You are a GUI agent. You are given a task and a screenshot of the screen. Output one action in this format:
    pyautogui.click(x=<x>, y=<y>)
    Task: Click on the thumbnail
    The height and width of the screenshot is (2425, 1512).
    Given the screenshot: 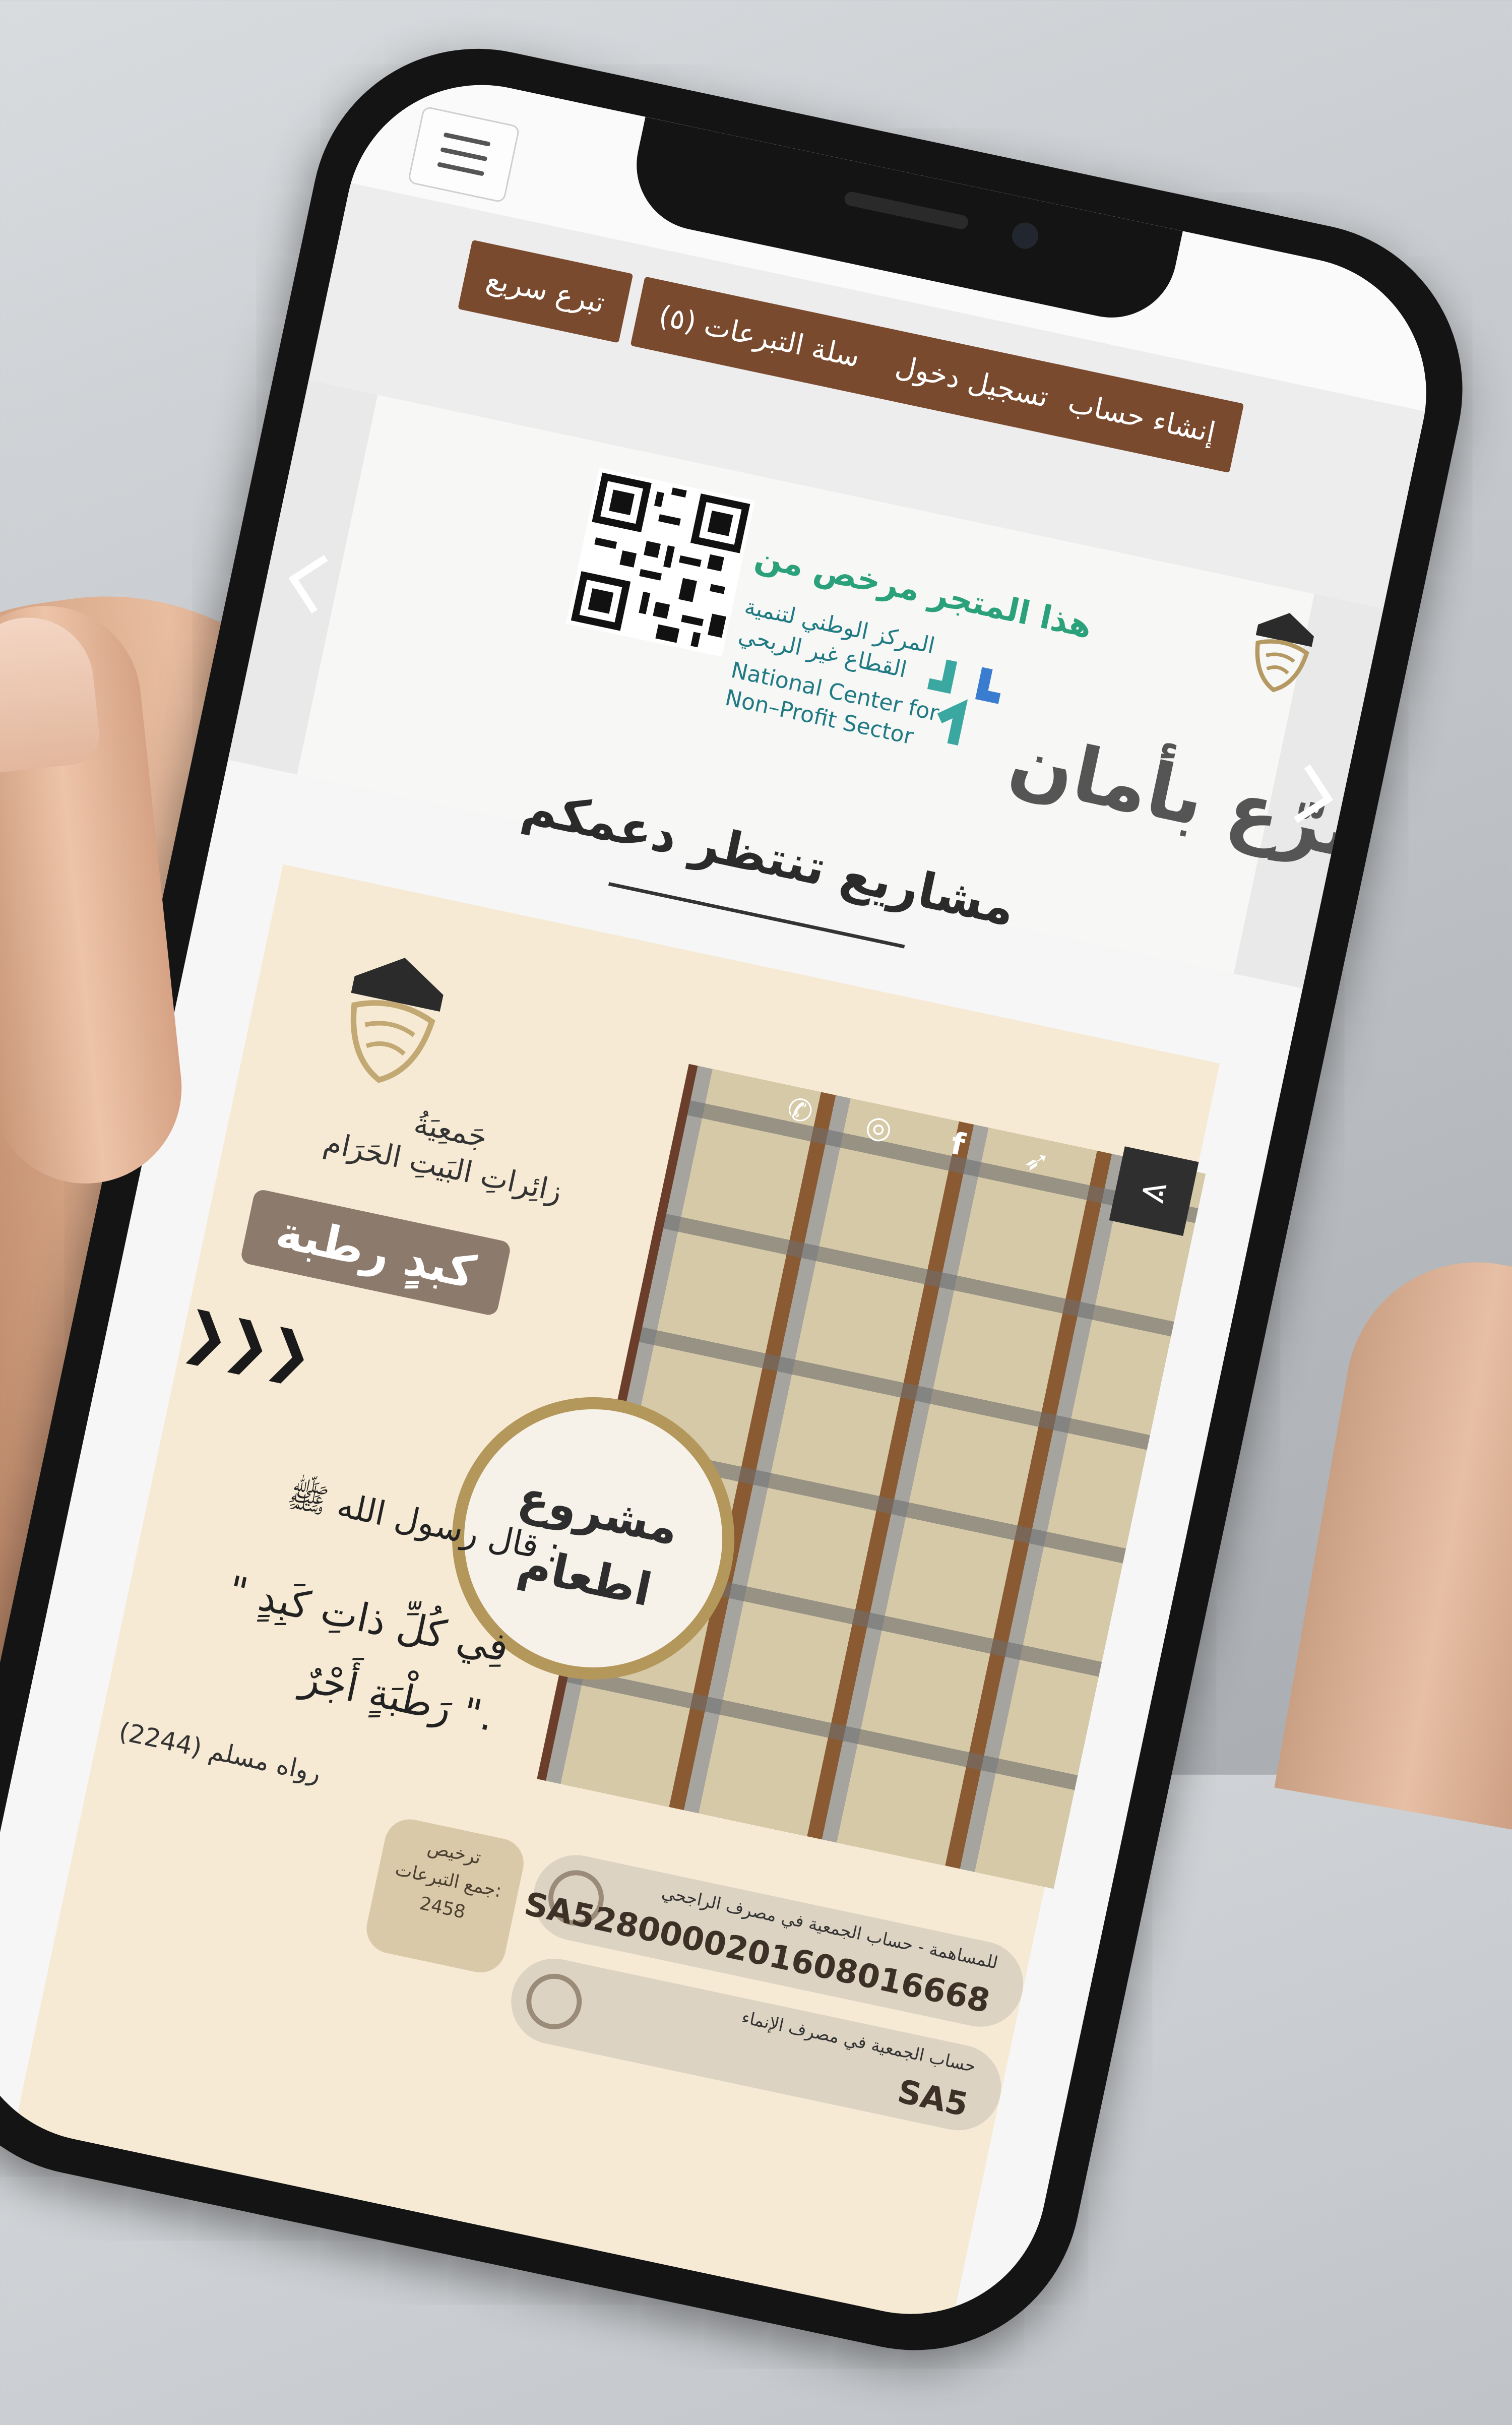 What is the action you would take?
    pyautogui.click(x=51, y=693)
    